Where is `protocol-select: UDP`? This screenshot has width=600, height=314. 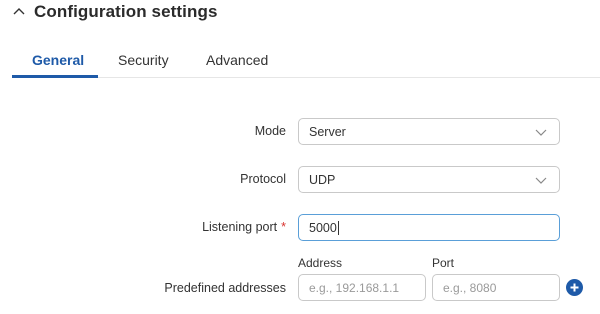
protocol-select: UDP is located at coordinates (429, 179).